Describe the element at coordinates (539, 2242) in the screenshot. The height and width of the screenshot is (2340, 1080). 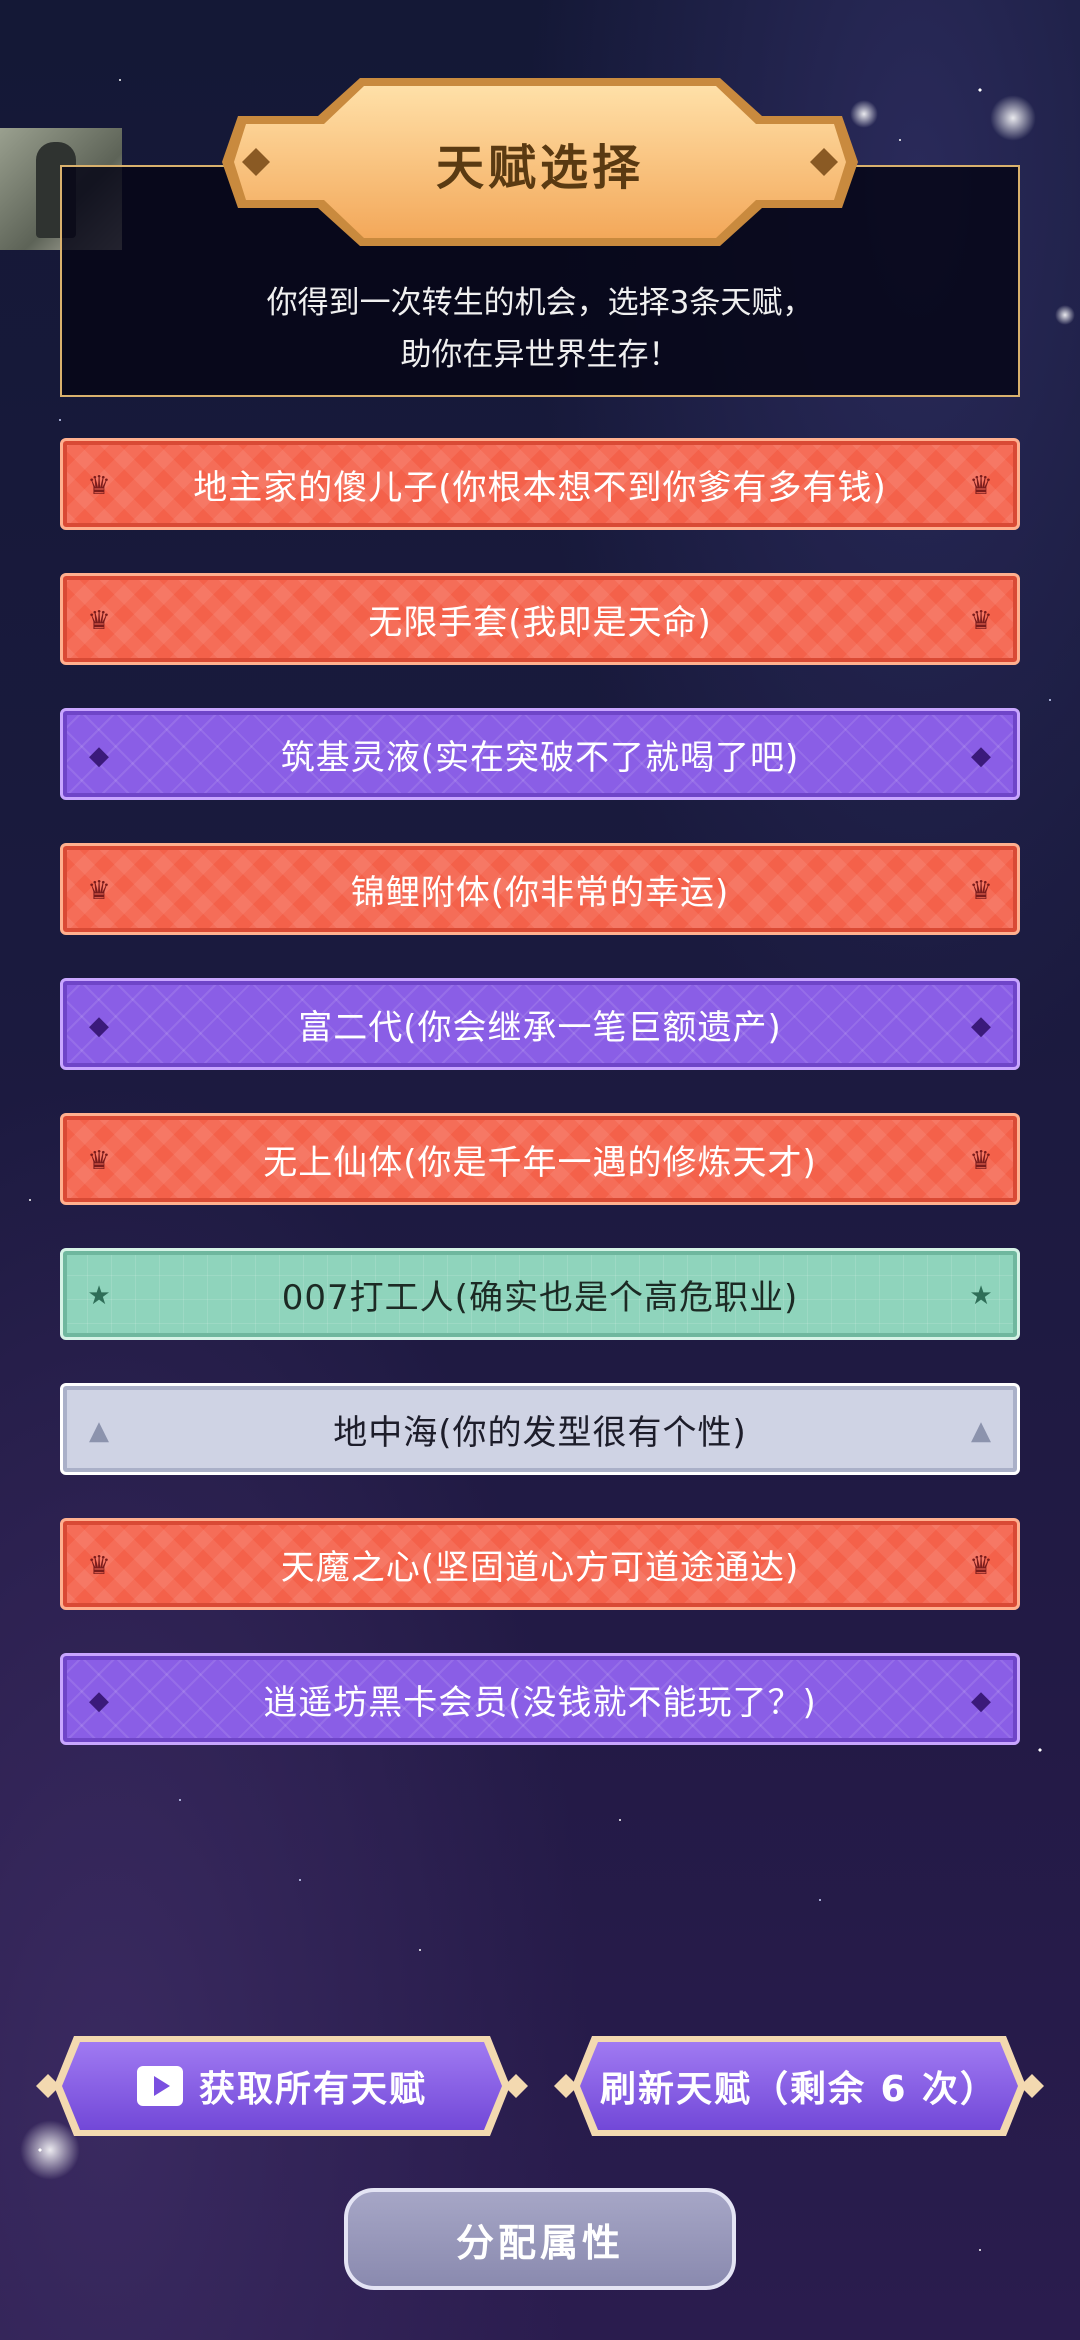
I see `assign-attributes-label: 分配属性` at that location.